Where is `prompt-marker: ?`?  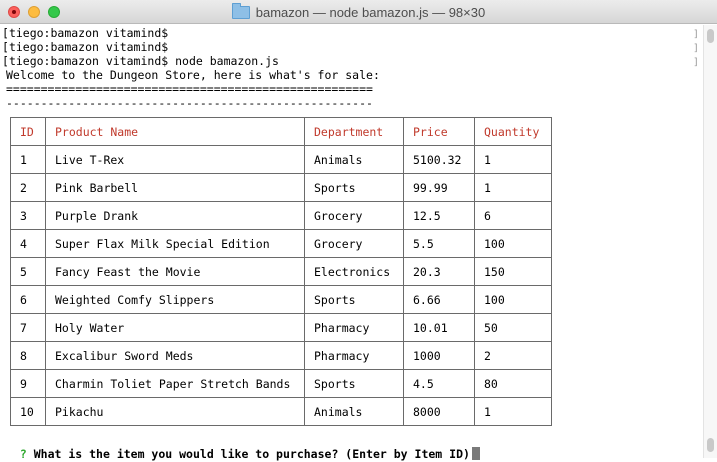 prompt-marker: ? is located at coordinates (23, 454).